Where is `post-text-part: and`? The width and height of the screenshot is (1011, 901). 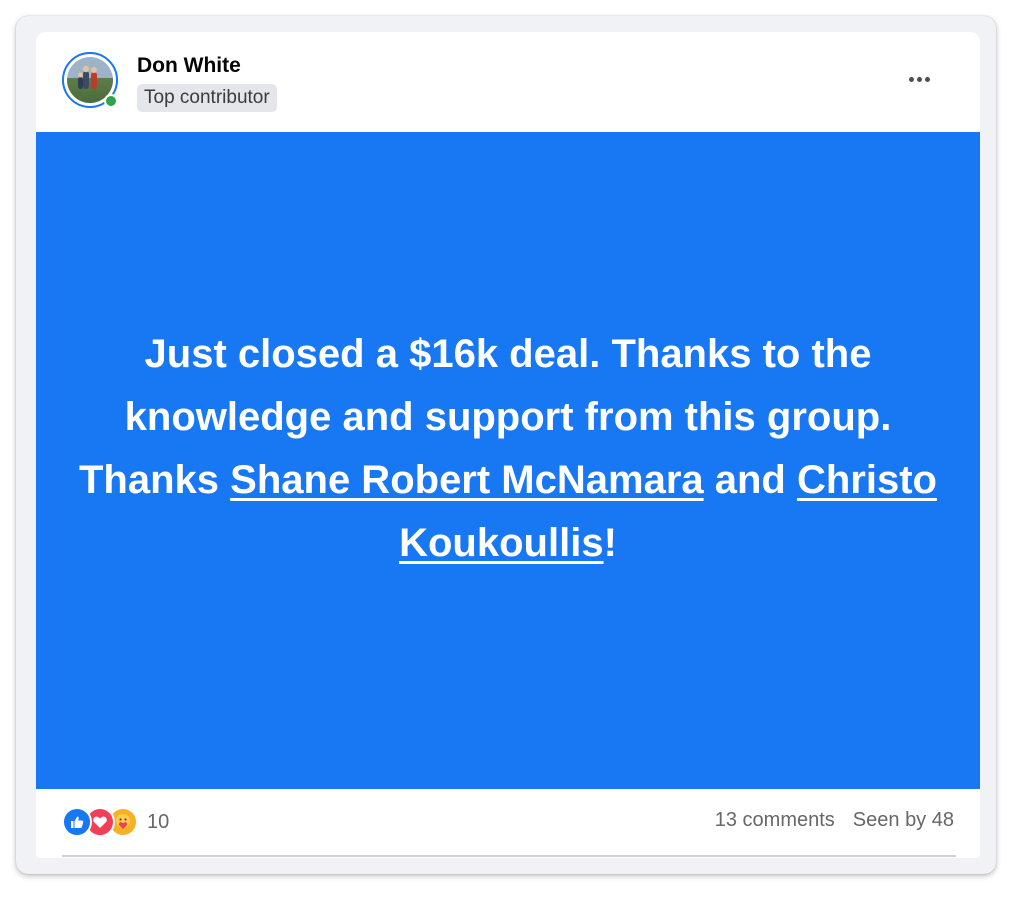 post-text-part: and is located at coordinates (750, 479).